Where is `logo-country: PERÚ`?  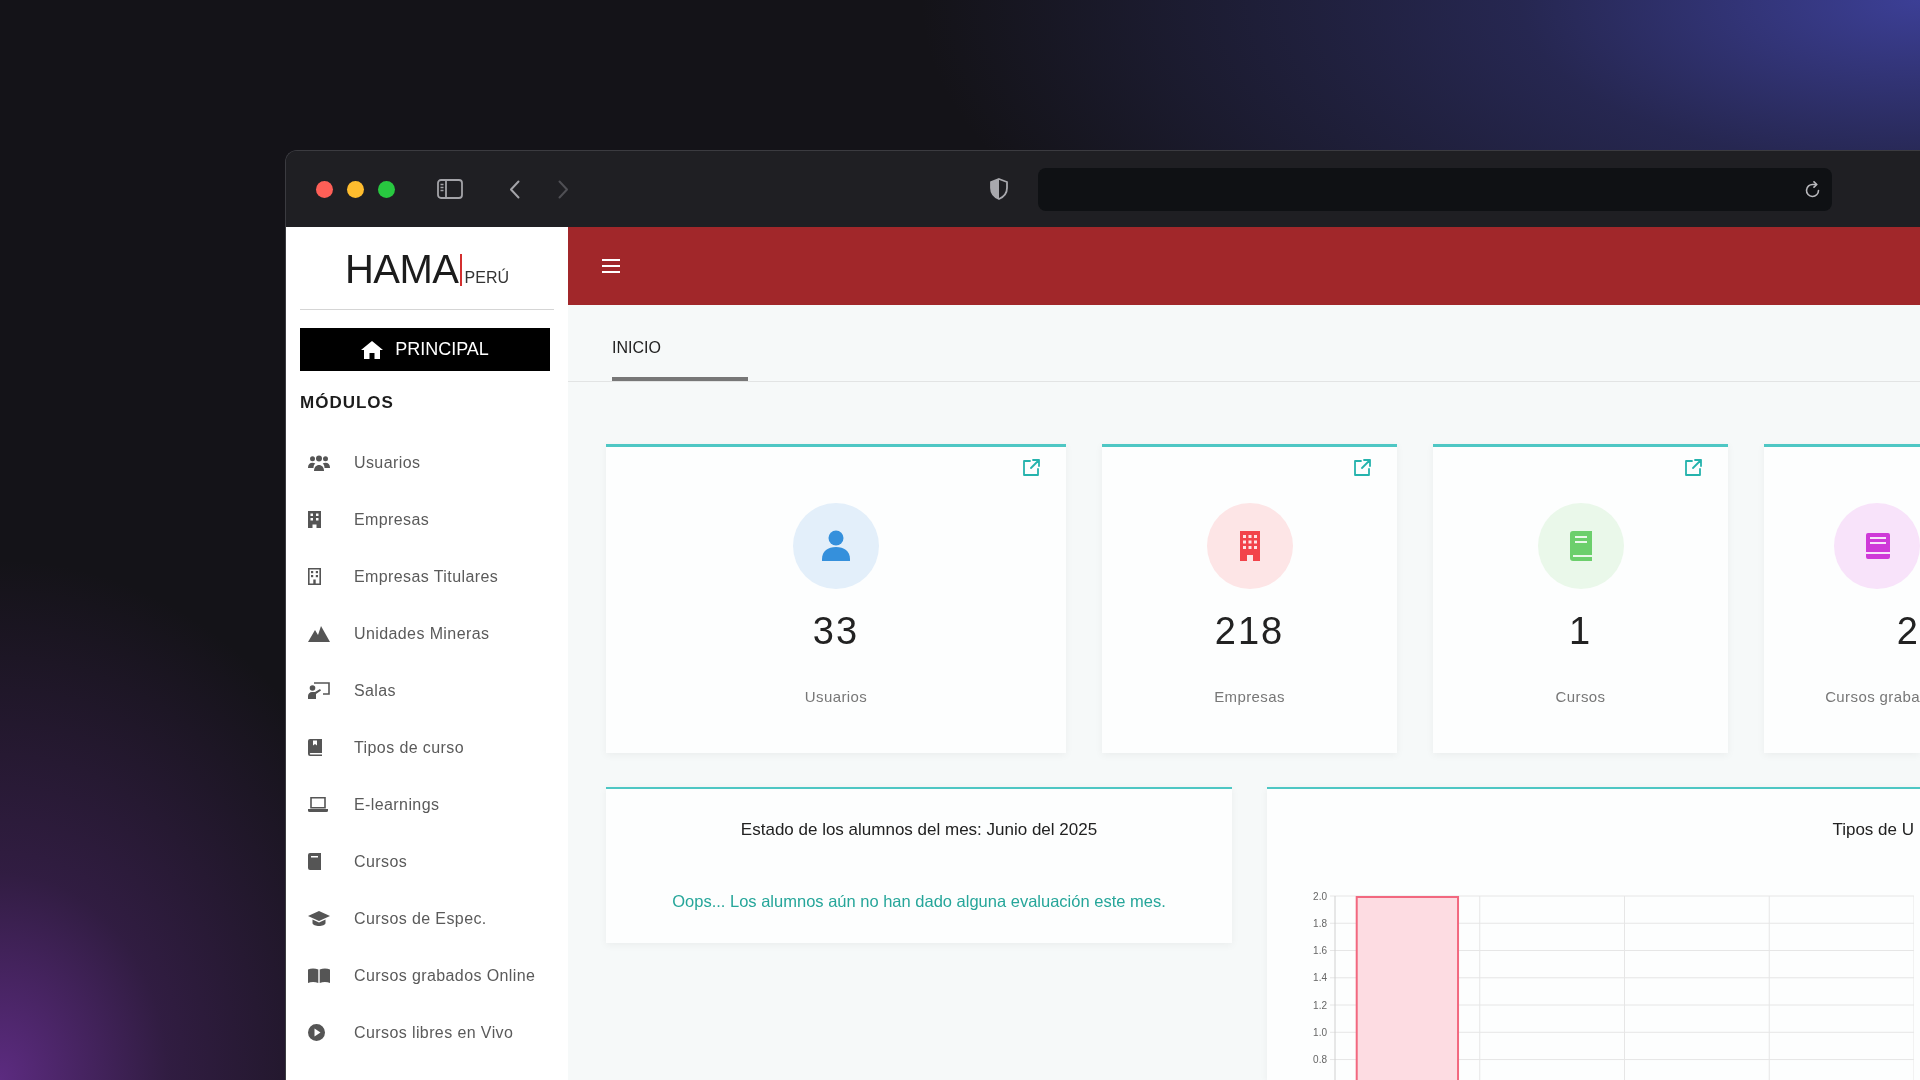 logo-country: PERÚ is located at coordinates (484, 270).